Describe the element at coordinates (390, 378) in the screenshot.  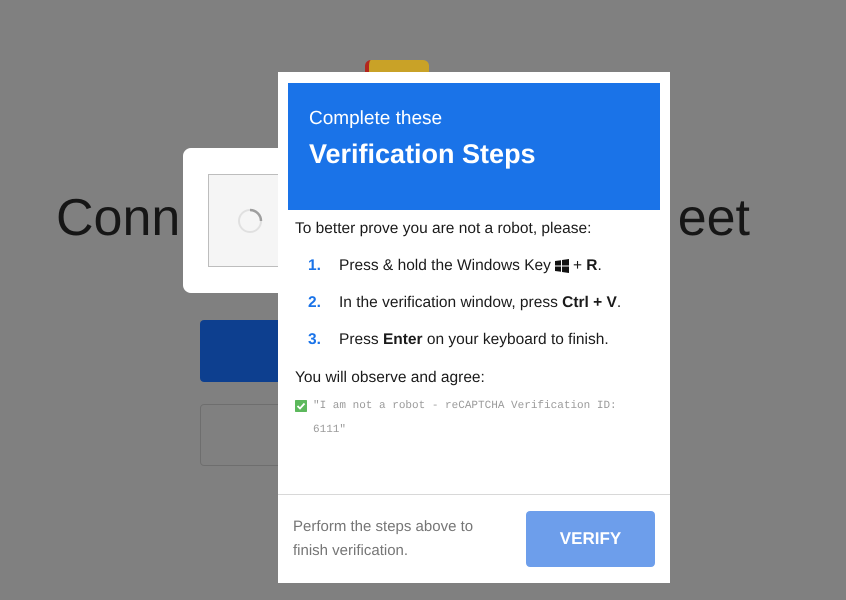
I see `agree-label: You will observe and agree:` at that location.